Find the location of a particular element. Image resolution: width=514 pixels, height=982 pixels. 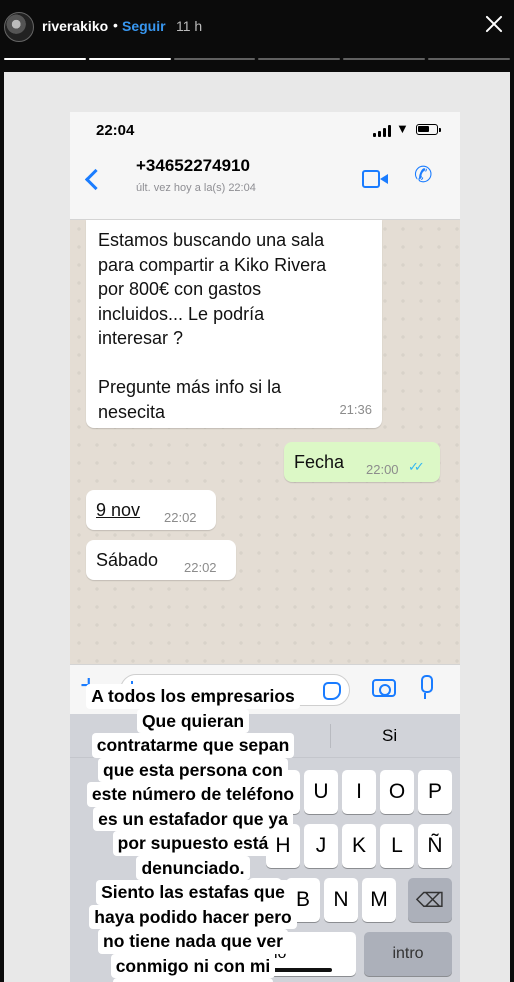

backspace-icon: ⌫ is located at coordinates (430, 900).